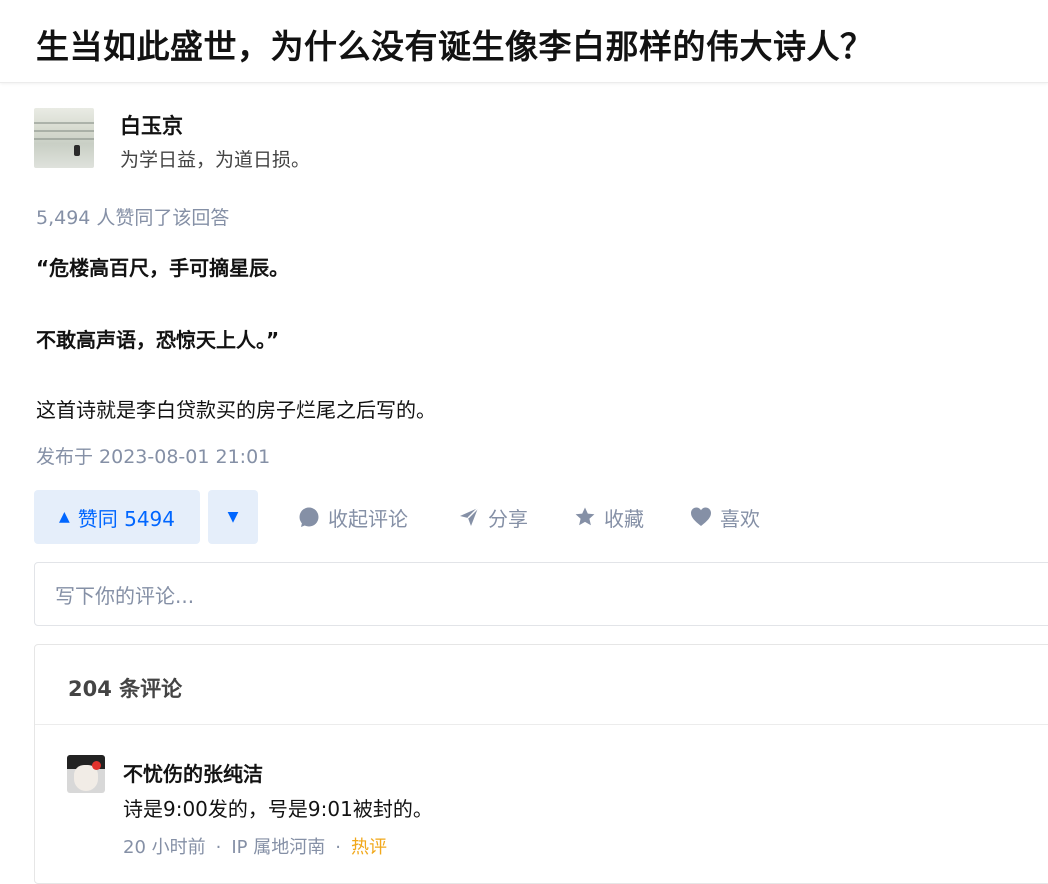 This screenshot has width=1048, height=884. Describe the element at coordinates (64, 517) in the screenshot. I see `triangle-up-icon: ▲` at that location.